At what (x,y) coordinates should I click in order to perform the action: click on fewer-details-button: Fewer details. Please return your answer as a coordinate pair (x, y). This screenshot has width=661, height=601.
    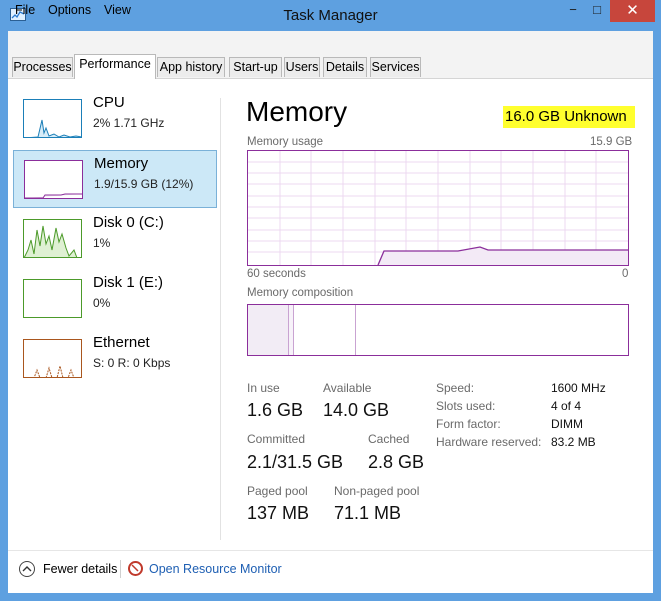
    Looking at the image, I should click on (80, 569).